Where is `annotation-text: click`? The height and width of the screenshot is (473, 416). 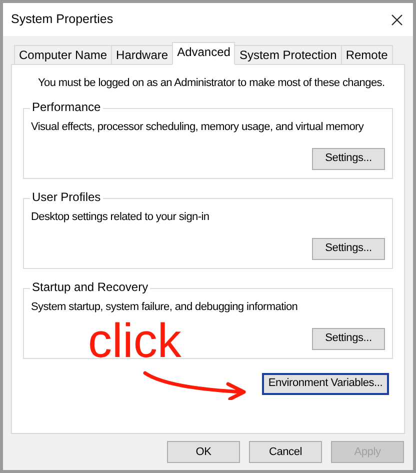 annotation-text: click is located at coordinates (135, 342).